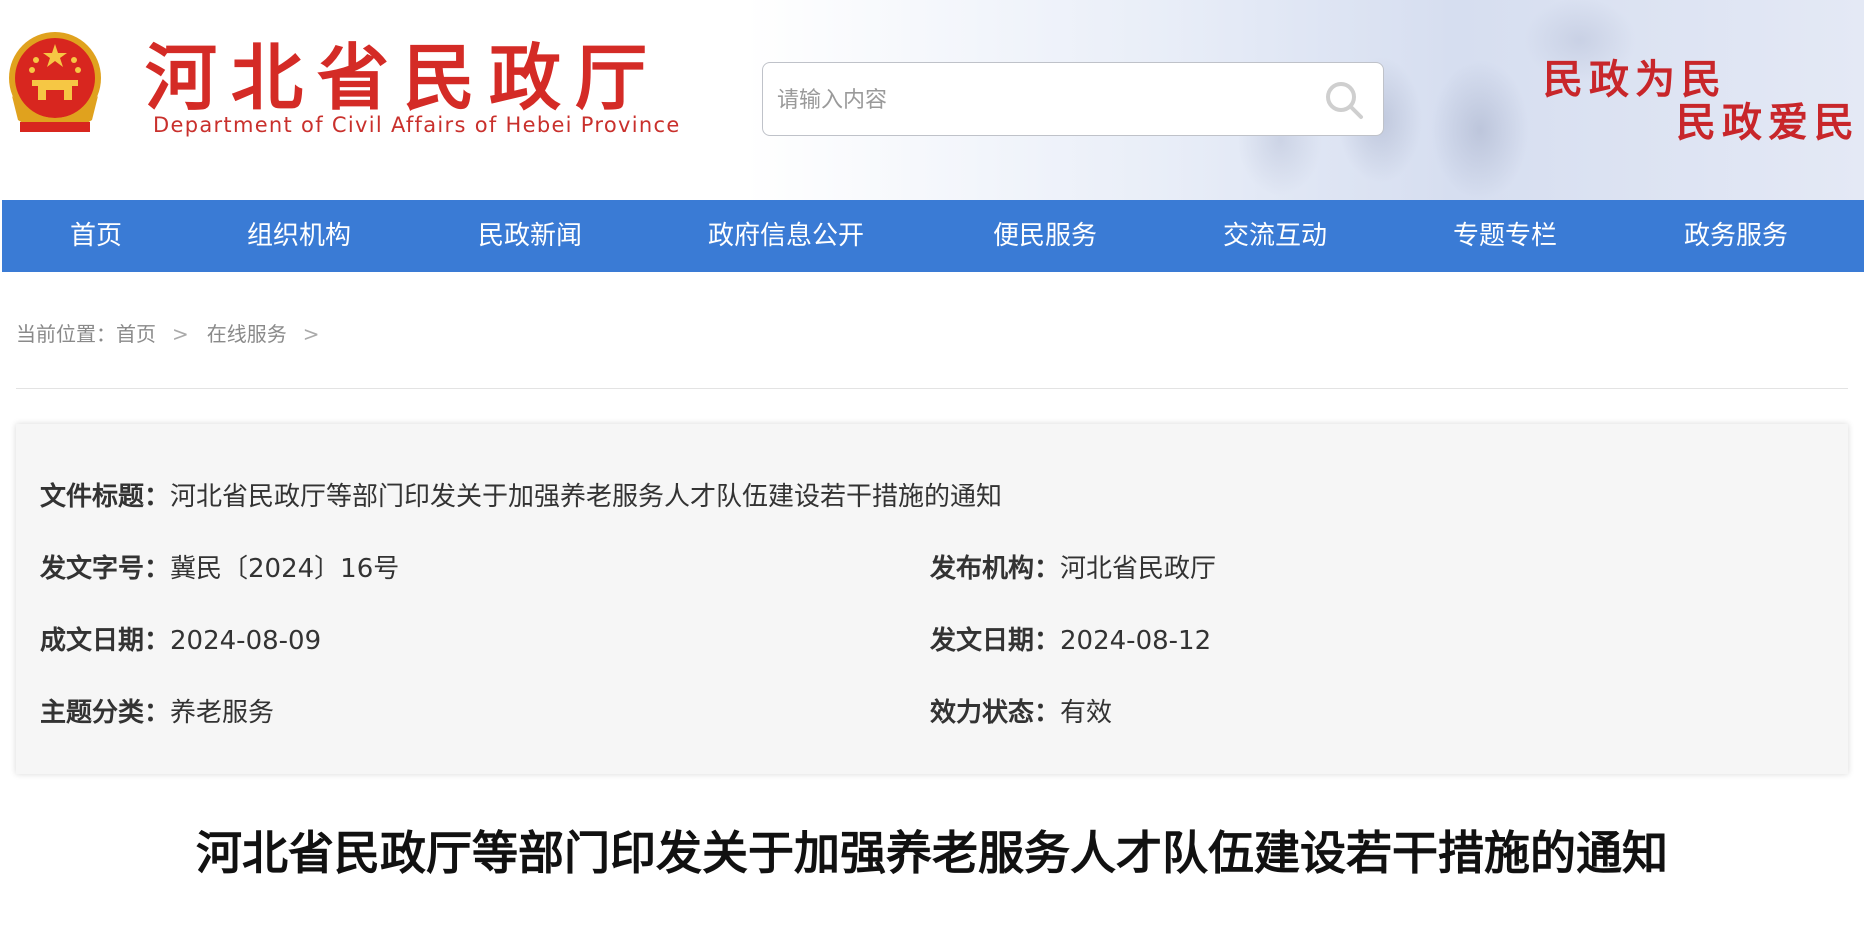 The width and height of the screenshot is (1864, 951). What do you see at coordinates (1736, 236) in the screenshot?
I see `nav-item-gov-services: 政务服务` at bounding box center [1736, 236].